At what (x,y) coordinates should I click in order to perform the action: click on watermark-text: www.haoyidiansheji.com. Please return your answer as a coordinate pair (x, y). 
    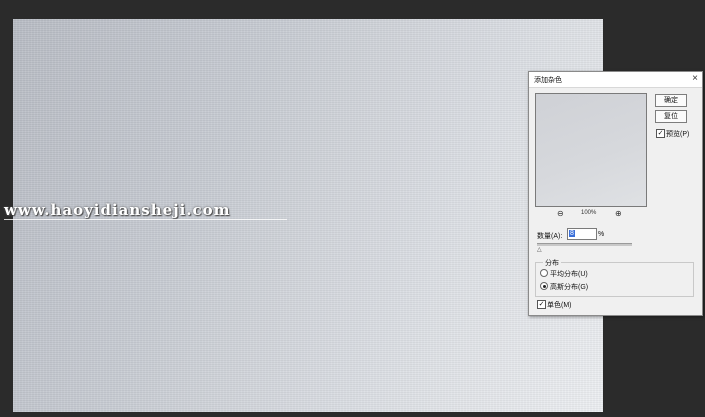
    Looking at the image, I should click on (117, 210).